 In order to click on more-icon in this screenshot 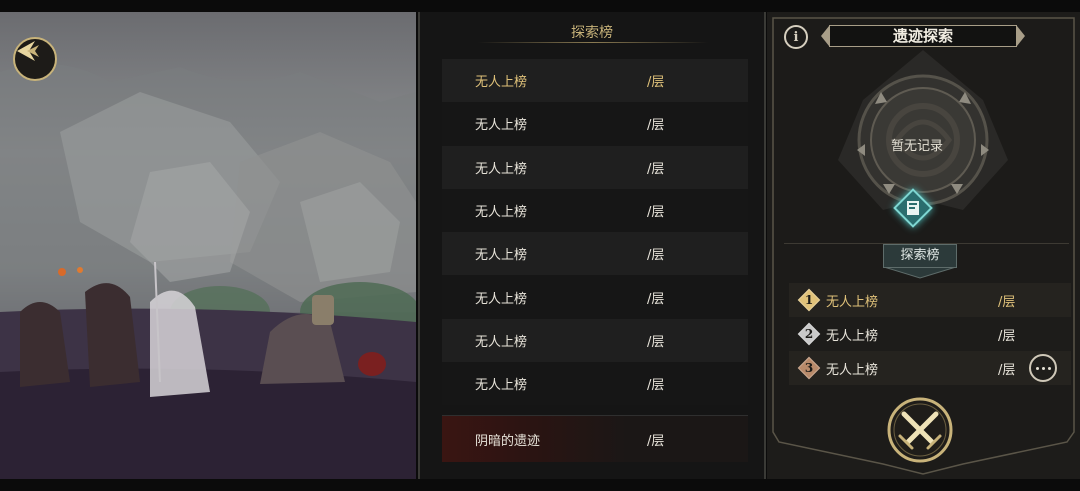, I will do `click(1043, 368)`.